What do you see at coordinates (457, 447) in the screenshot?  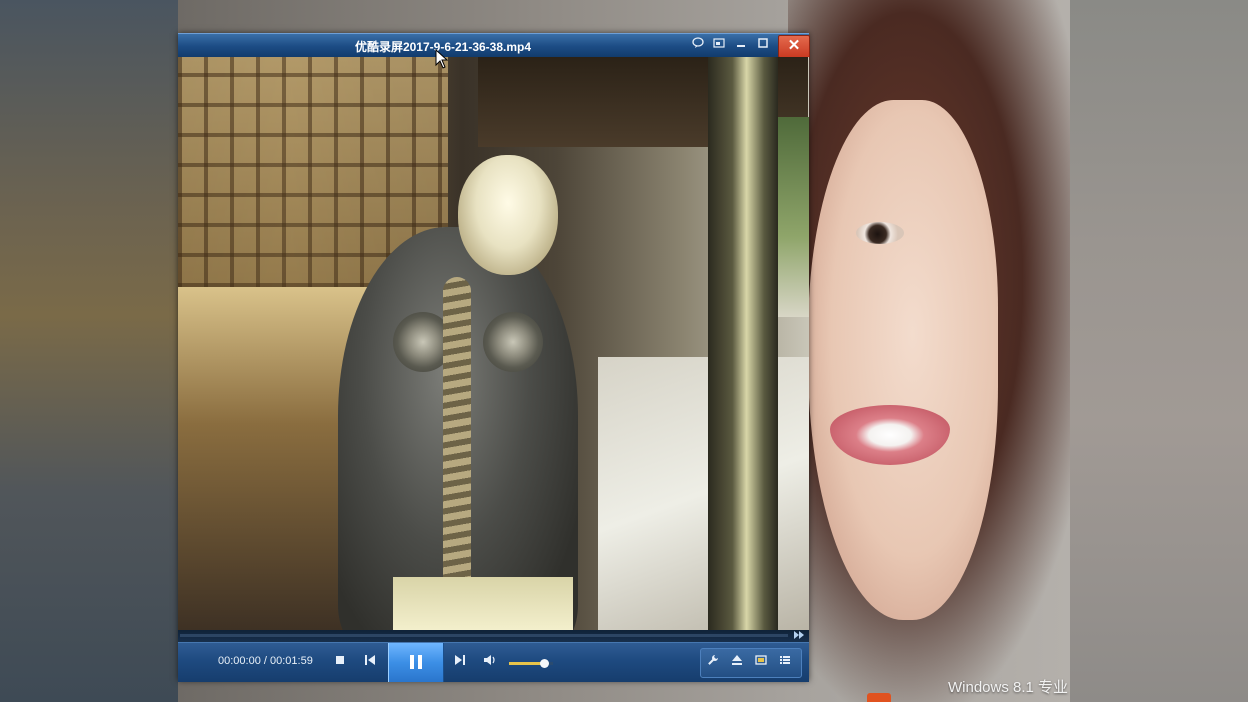 I see `video-braid` at bounding box center [457, 447].